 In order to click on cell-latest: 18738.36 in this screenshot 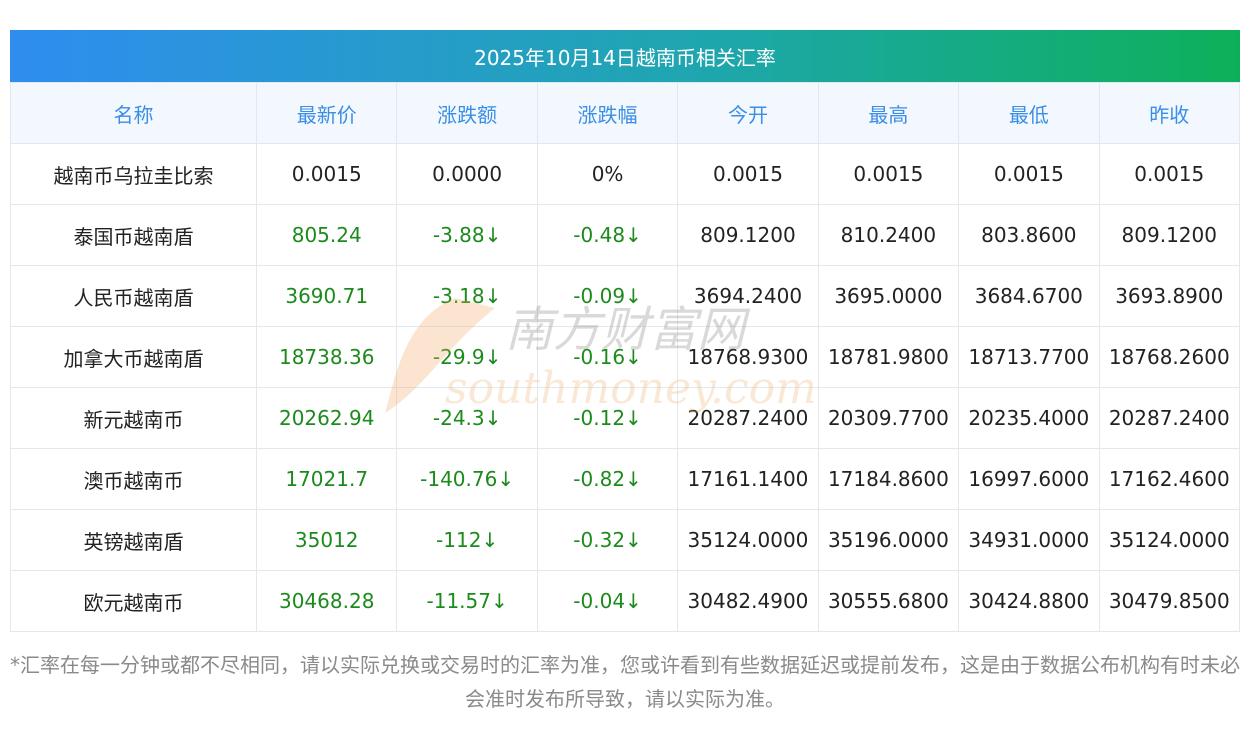, I will do `click(326, 357)`.